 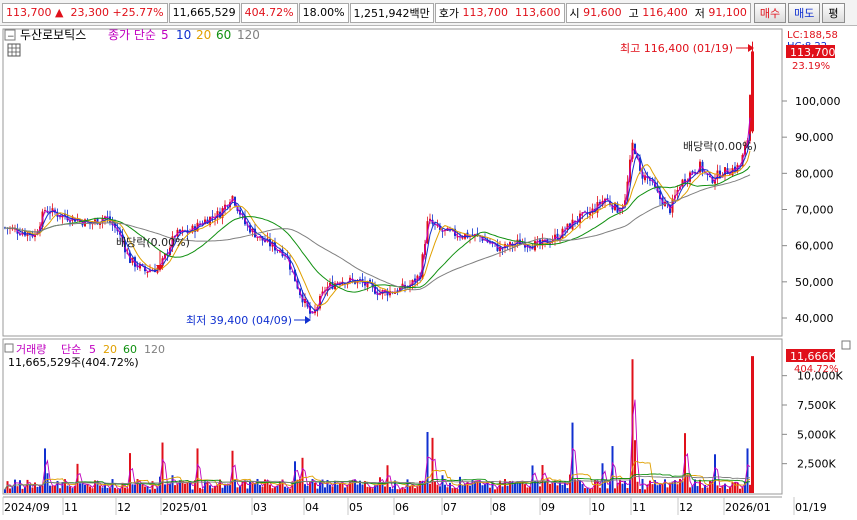 I want to click on ohl-box: 시 91,600 고 116,400 저 91,100, so click(x=658, y=12).